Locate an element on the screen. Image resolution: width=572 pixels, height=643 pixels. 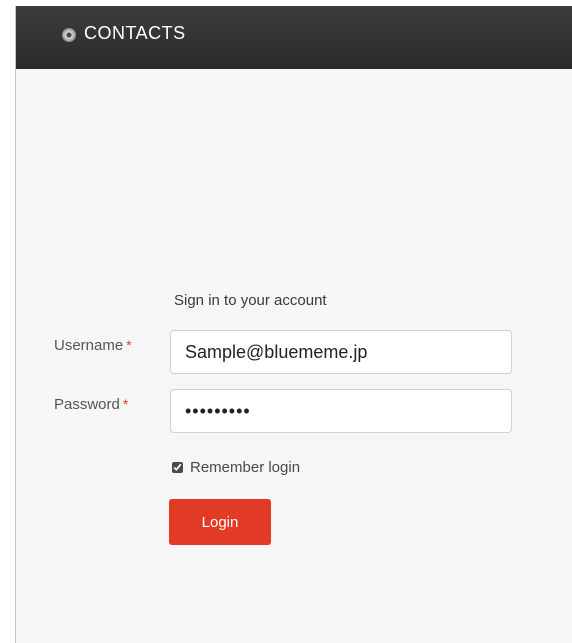
username-label-text: Username is located at coordinates (89, 345).